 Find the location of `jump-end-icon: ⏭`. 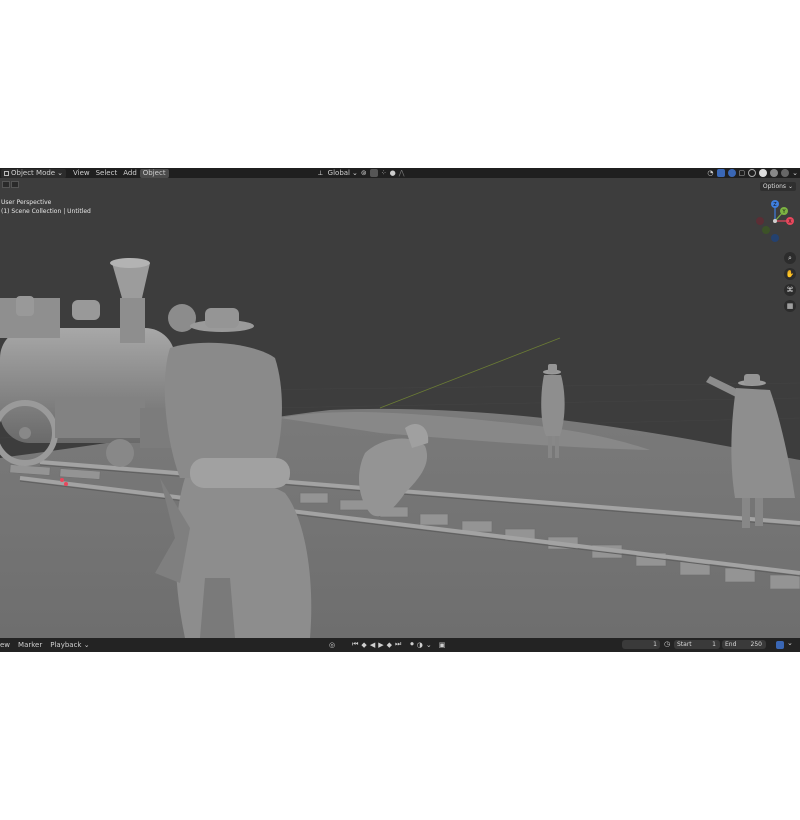

jump-end-icon: ⏭ is located at coordinates (398, 644).